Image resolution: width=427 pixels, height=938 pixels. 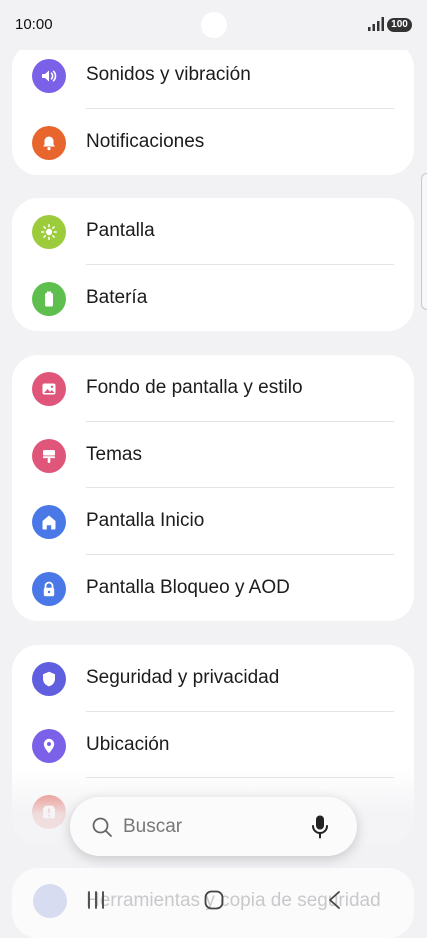 I want to click on home-icon, so click(x=49, y=522).